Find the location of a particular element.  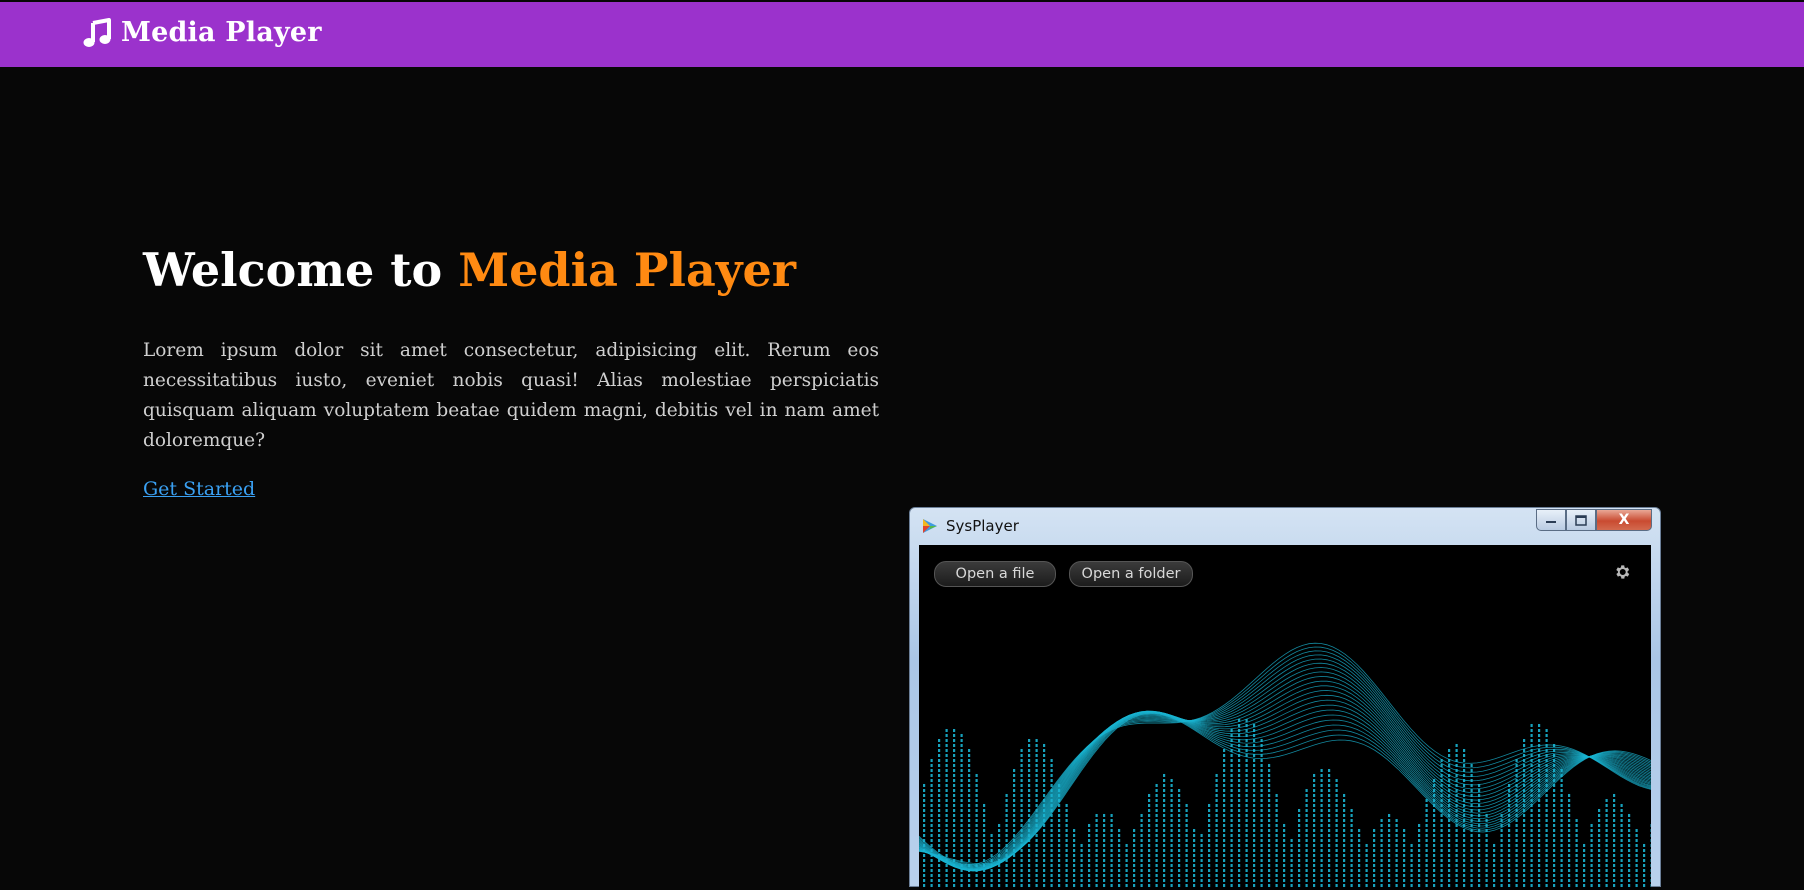

minimize-button is located at coordinates (1551, 520).